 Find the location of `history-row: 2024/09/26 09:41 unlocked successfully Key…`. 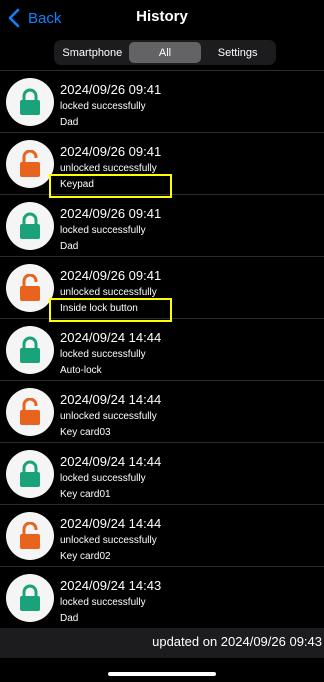

history-row: 2024/09/26 09:41 unlocked successfully Key… is located at coordinates (162, 165).